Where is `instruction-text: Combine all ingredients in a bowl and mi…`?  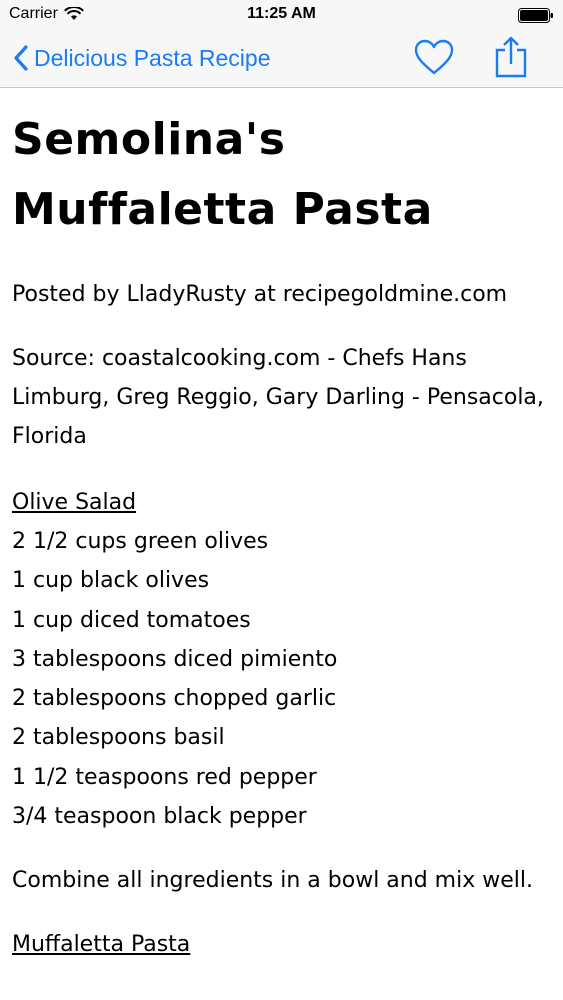 instruction-text: Combine all ingredients in a bowl and mi… is located at coordinates (272, 881).